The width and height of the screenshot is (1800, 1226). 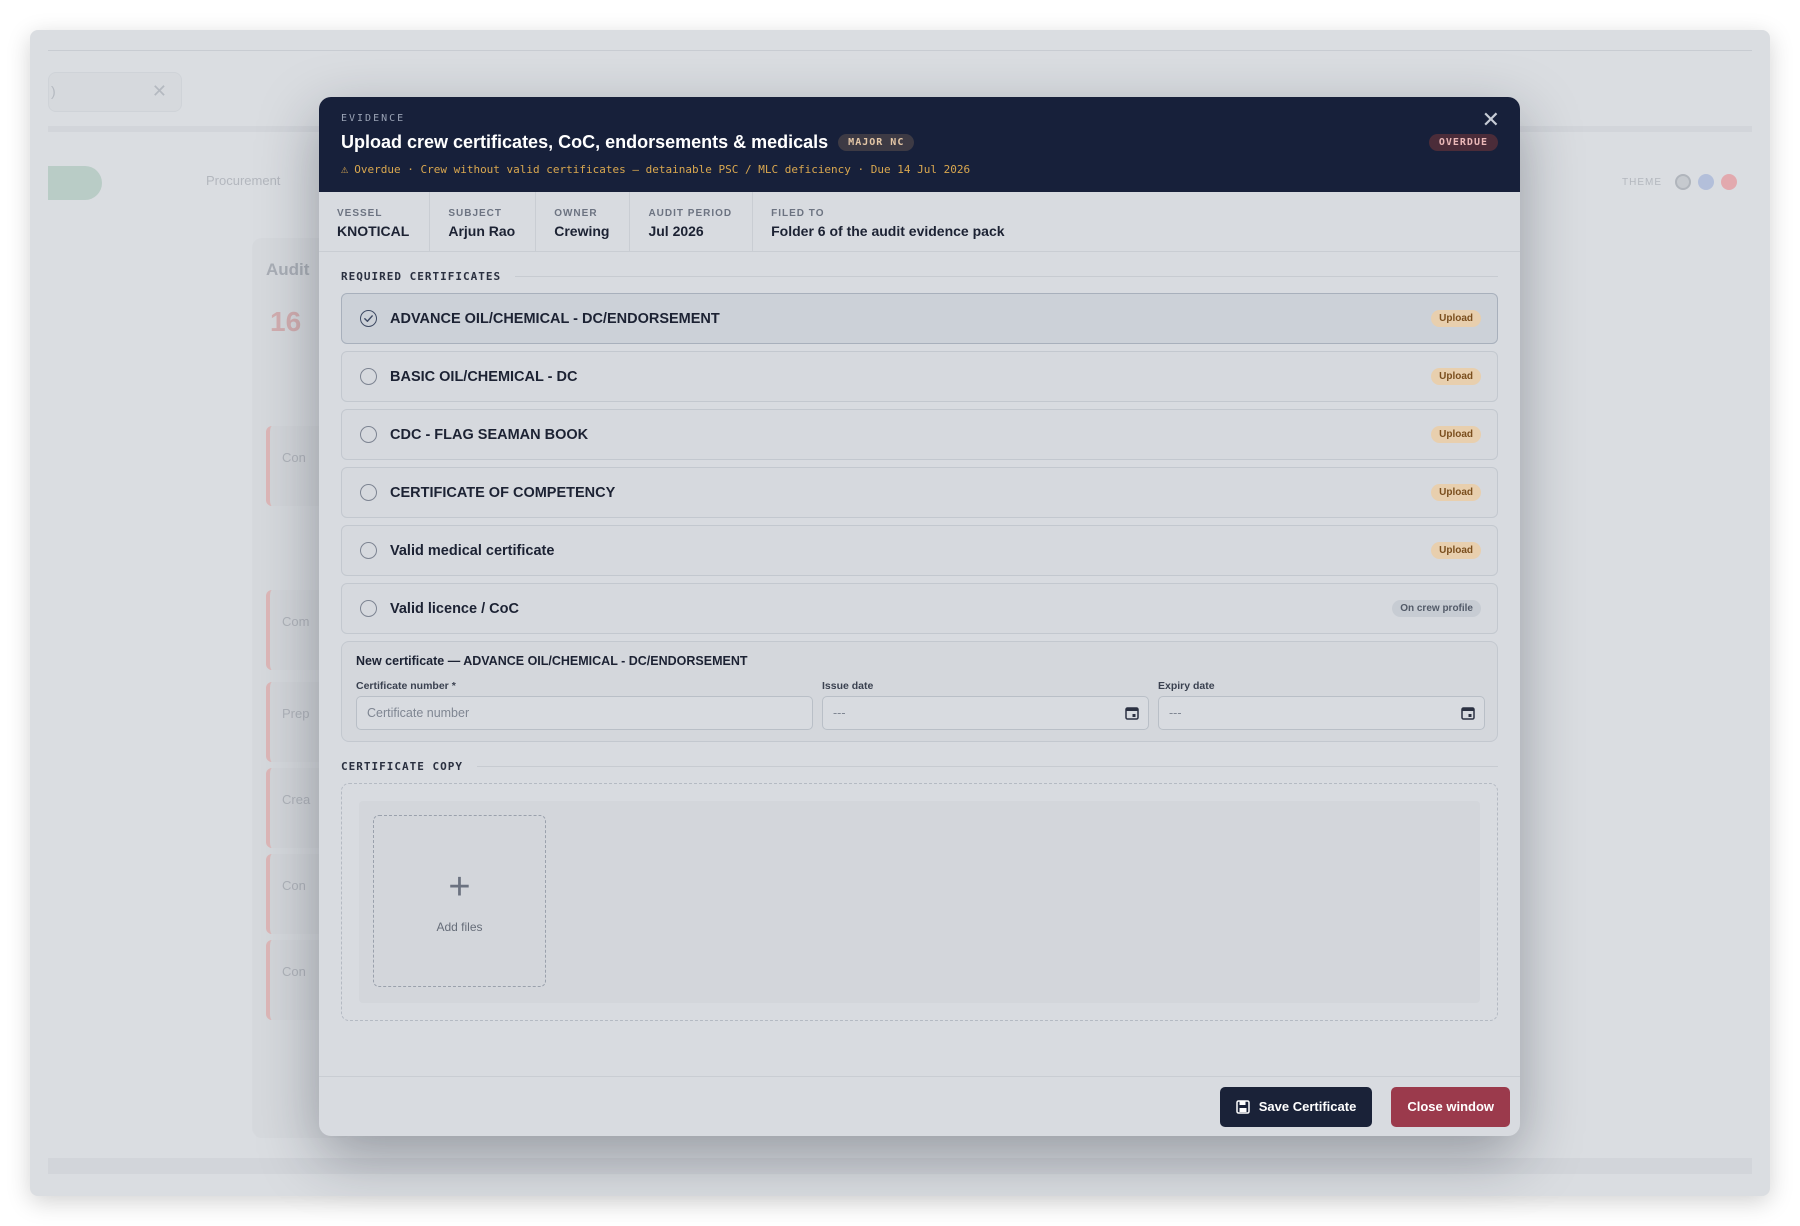 I want to click on certificate-number-placeholder: Certificate number, so click(x=418, y=713).